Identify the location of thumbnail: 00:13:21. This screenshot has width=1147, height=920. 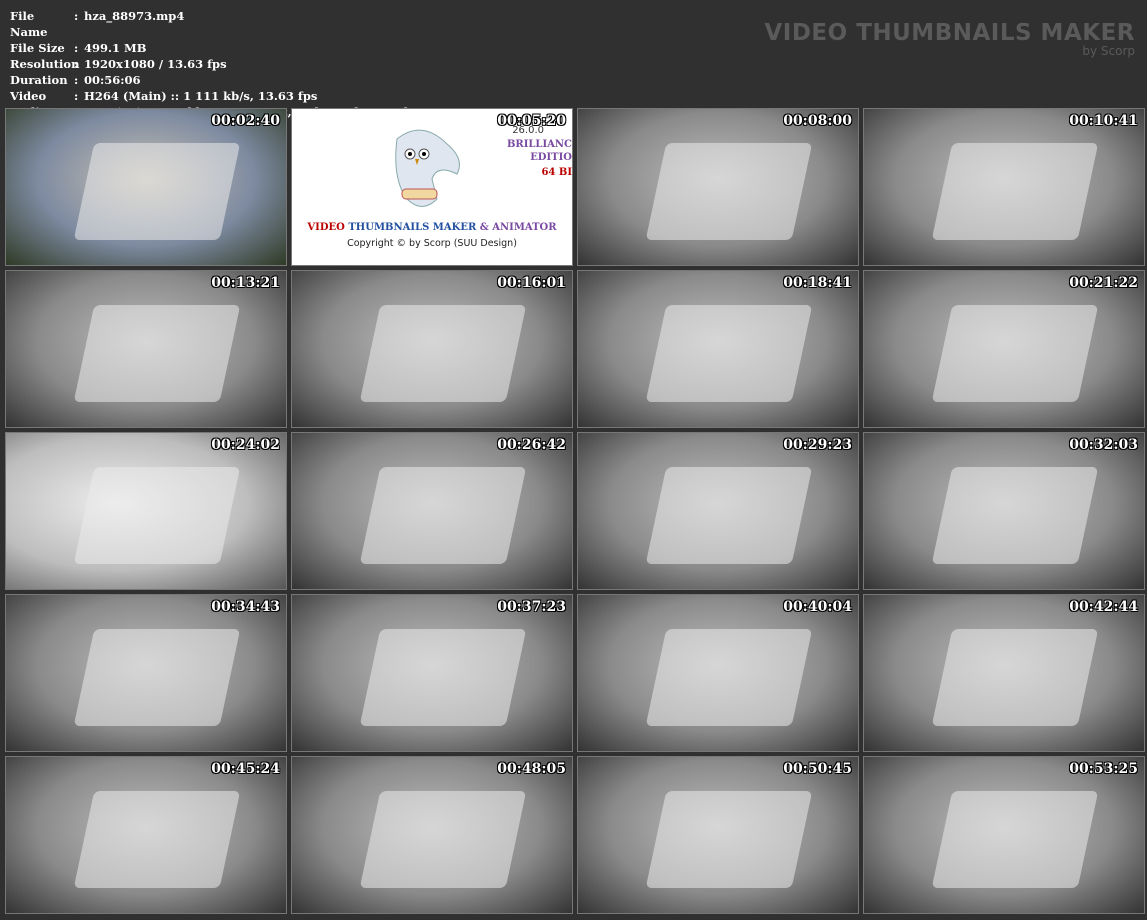
(146, 349).